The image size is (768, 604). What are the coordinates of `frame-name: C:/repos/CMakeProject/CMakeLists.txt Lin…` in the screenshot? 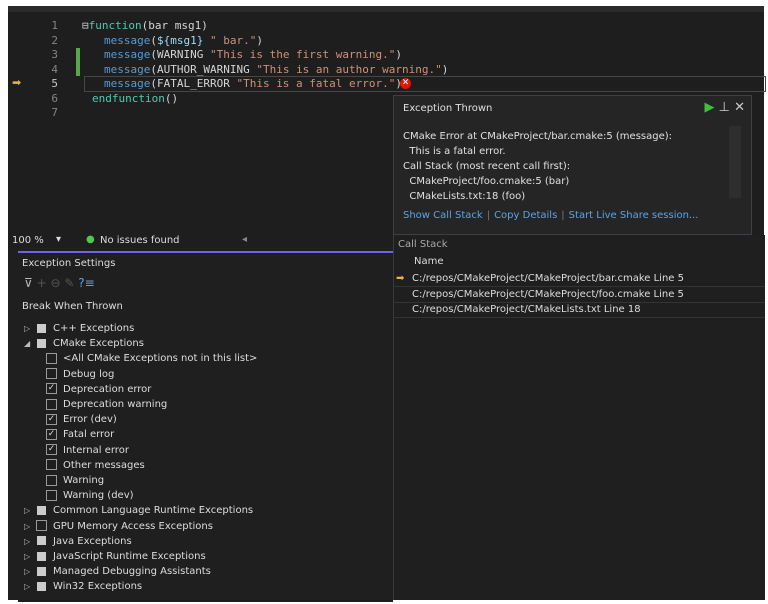 It's located at (526, 309).